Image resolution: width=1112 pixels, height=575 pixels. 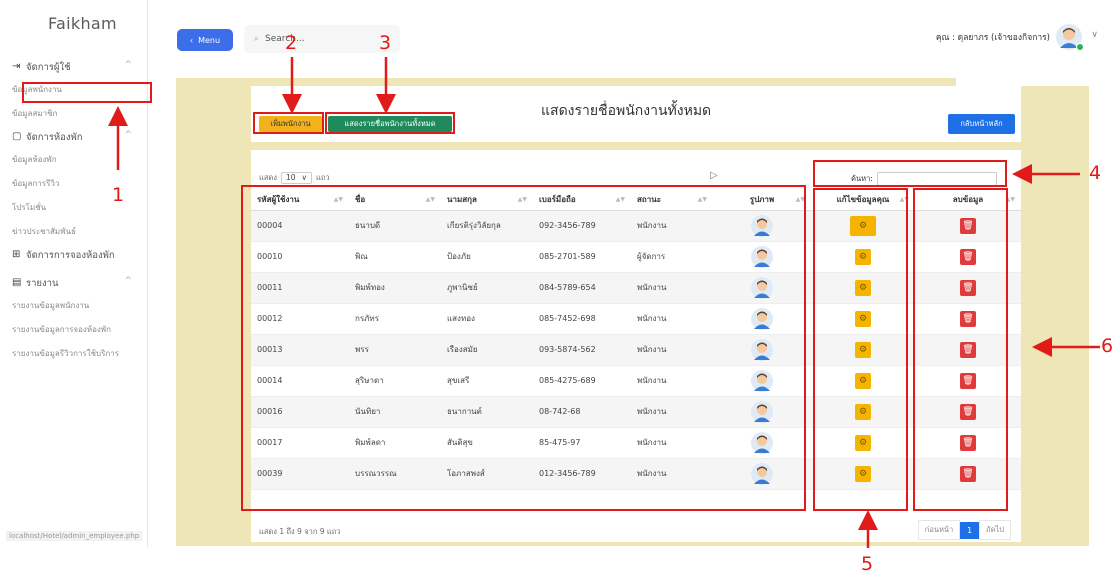 I want to click on nav-group-bookings: ⊞ จัดการการจองห้องพัก, so click(x=74, y=255).